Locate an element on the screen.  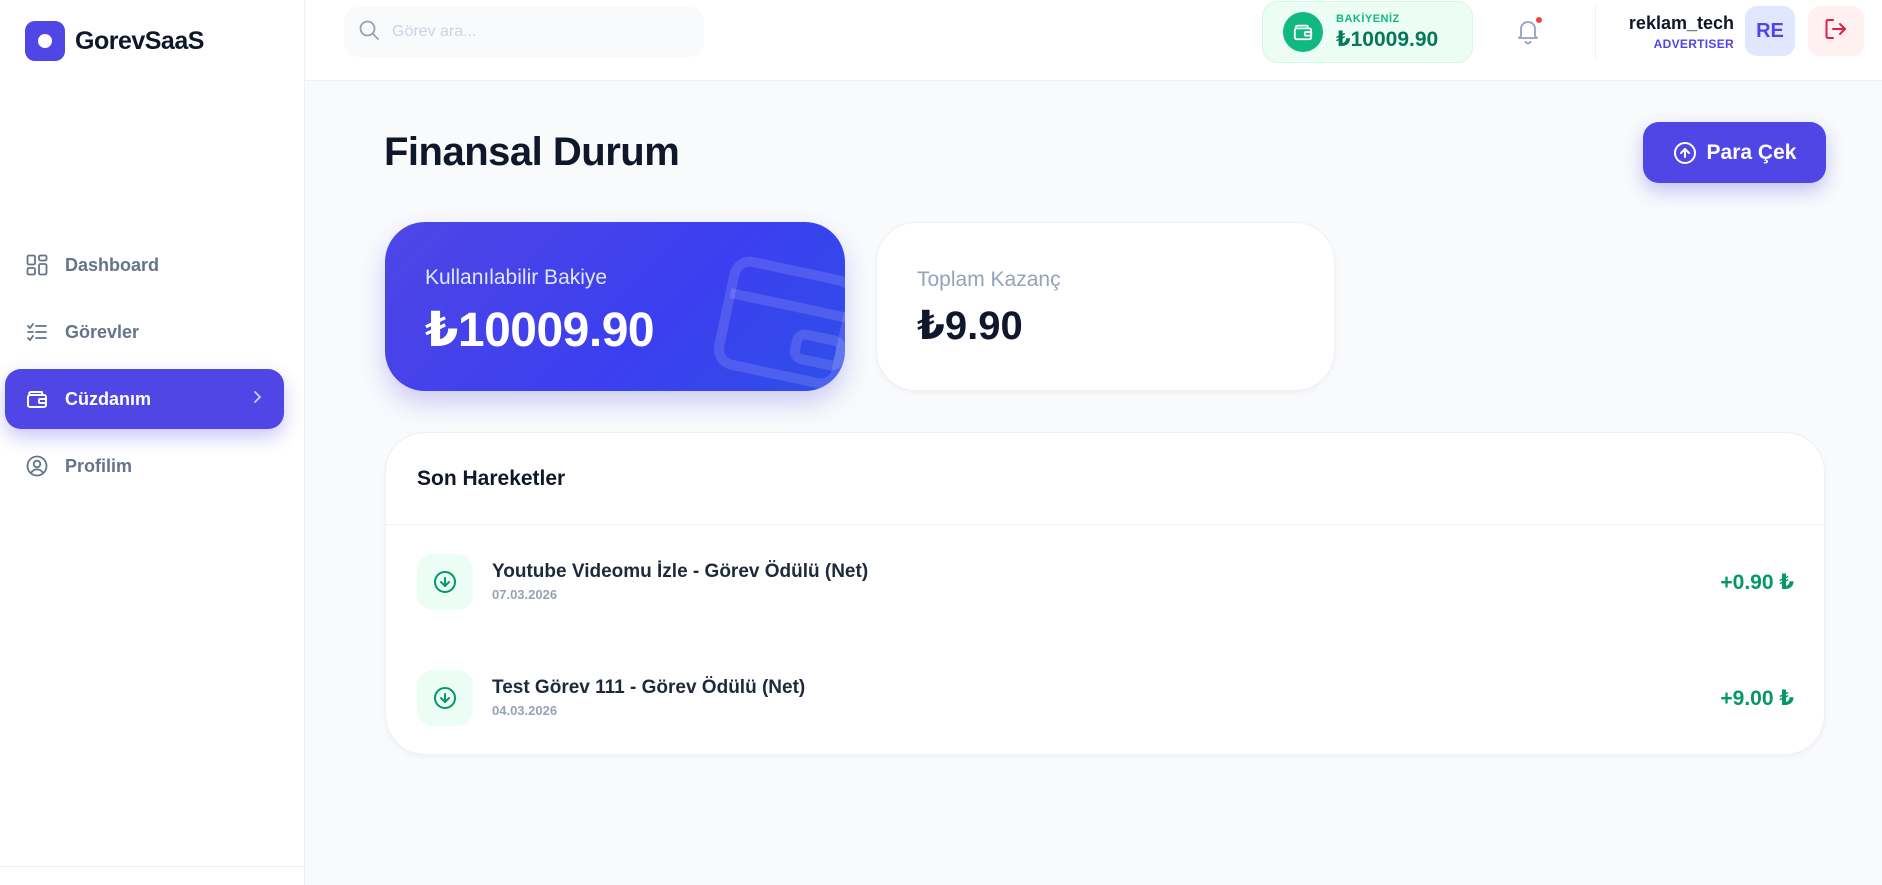
balance-value: ₺10009.90 is located at coordinates (1387, 39).